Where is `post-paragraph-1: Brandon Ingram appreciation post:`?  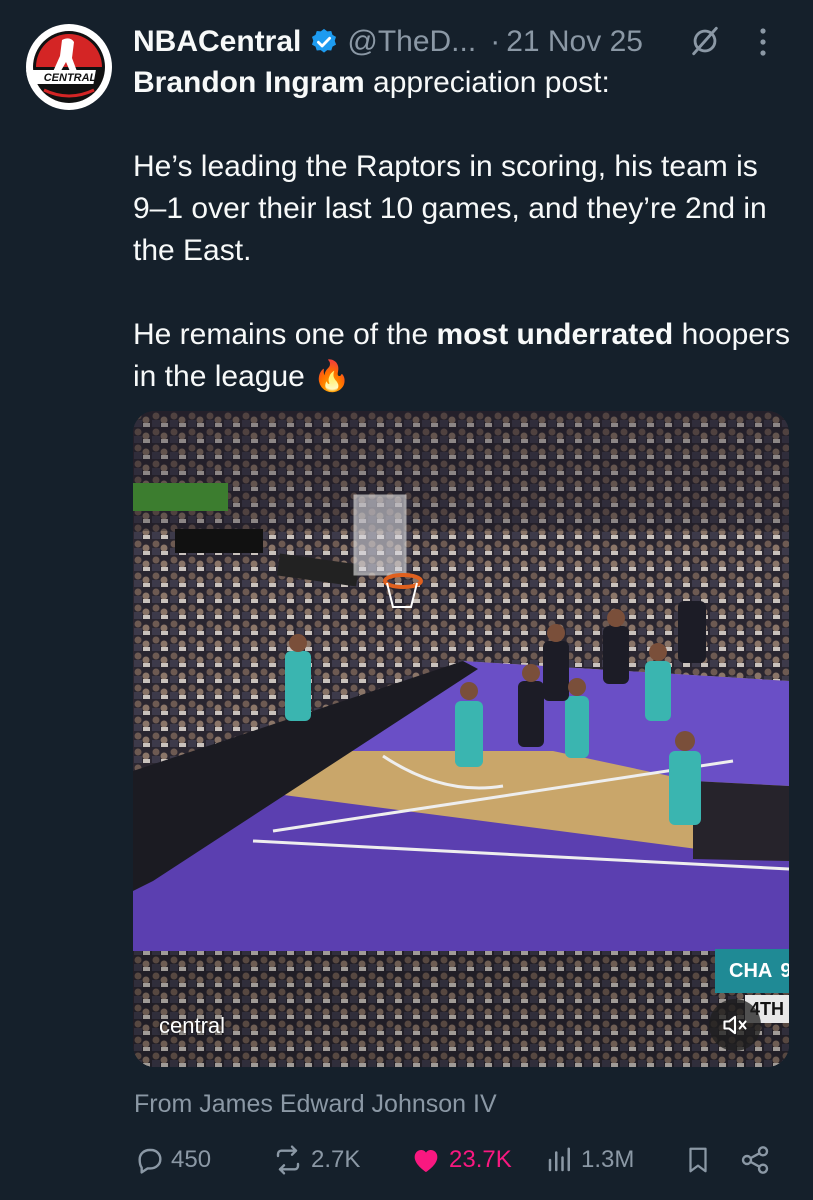 post-paragraph-1: Brandon Ingram appreciation post: is located at coordinates (371, 82).